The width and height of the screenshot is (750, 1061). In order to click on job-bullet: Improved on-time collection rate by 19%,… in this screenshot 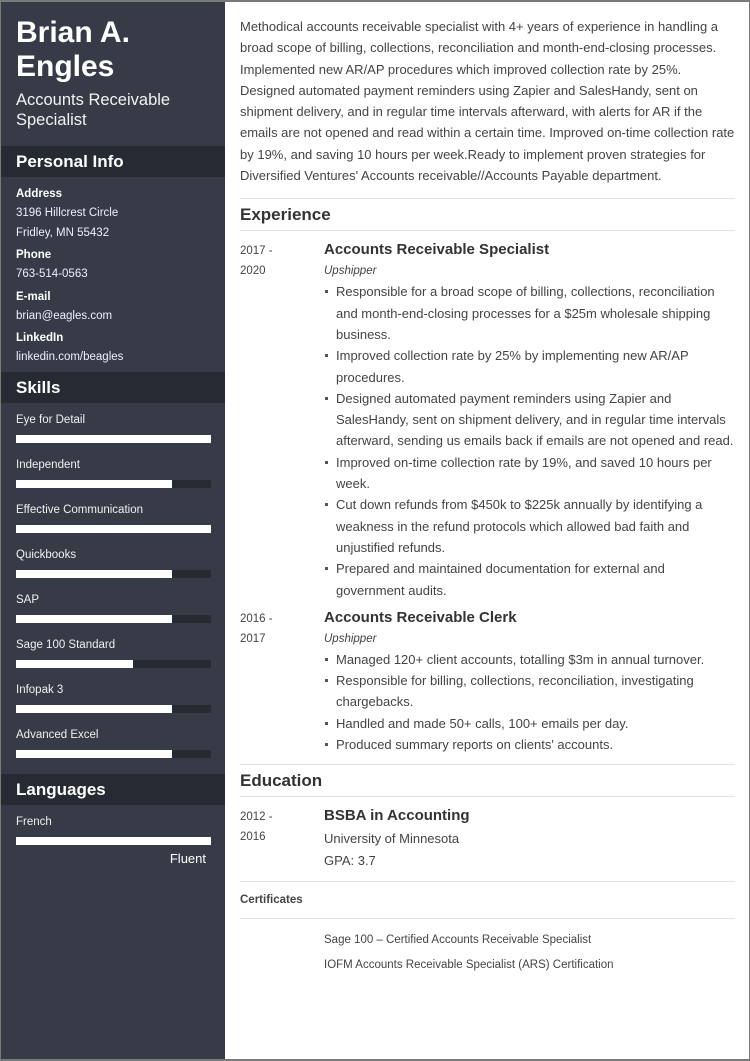, I will do `click(529, 473)`.